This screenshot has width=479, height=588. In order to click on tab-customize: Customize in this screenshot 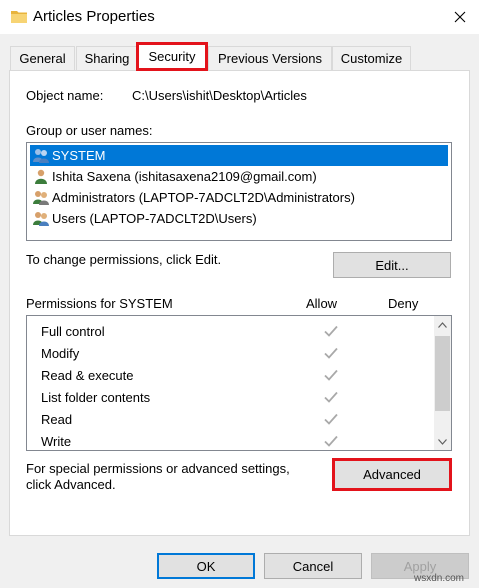, I will do `click(371, 58)`.